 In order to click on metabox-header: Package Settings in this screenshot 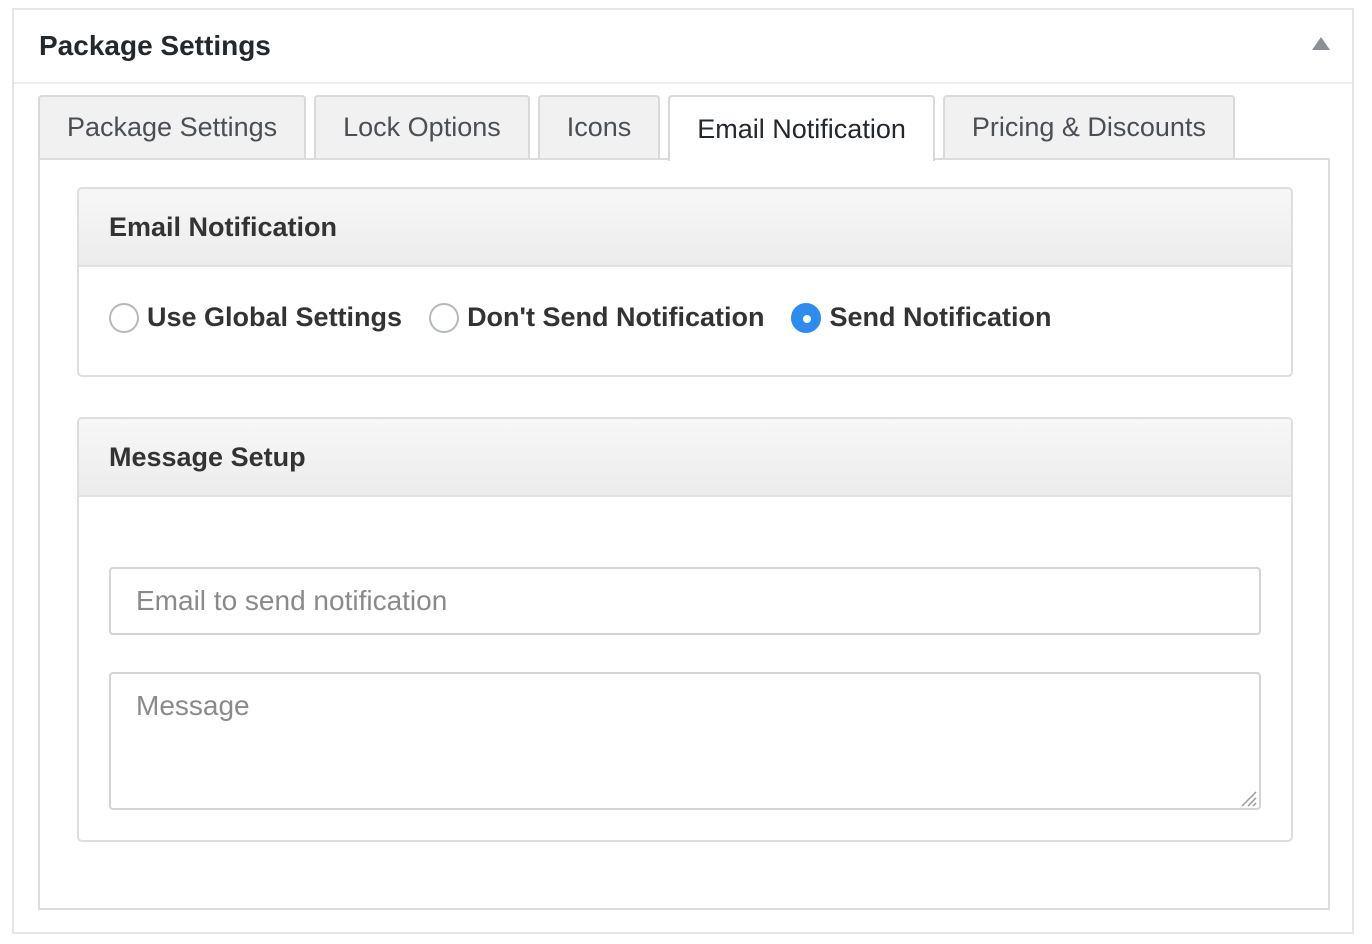, I will do `click(683, 47)`.